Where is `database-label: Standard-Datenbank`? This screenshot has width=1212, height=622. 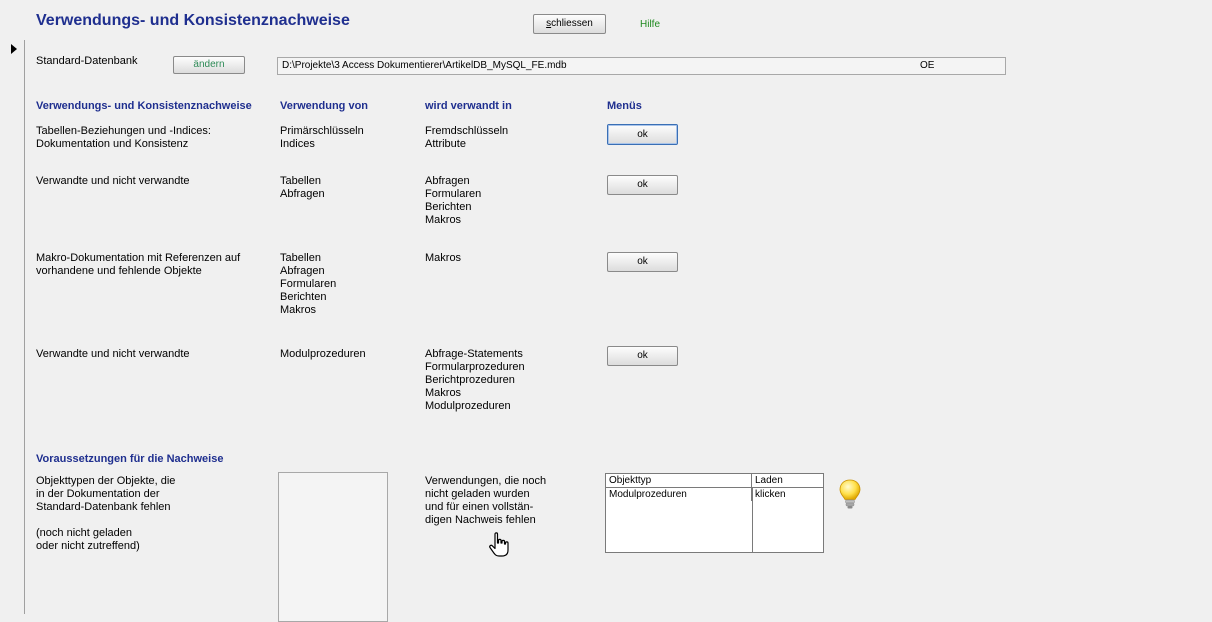 database-label: Standard-Datenbank is located at coordinates (87, 61).